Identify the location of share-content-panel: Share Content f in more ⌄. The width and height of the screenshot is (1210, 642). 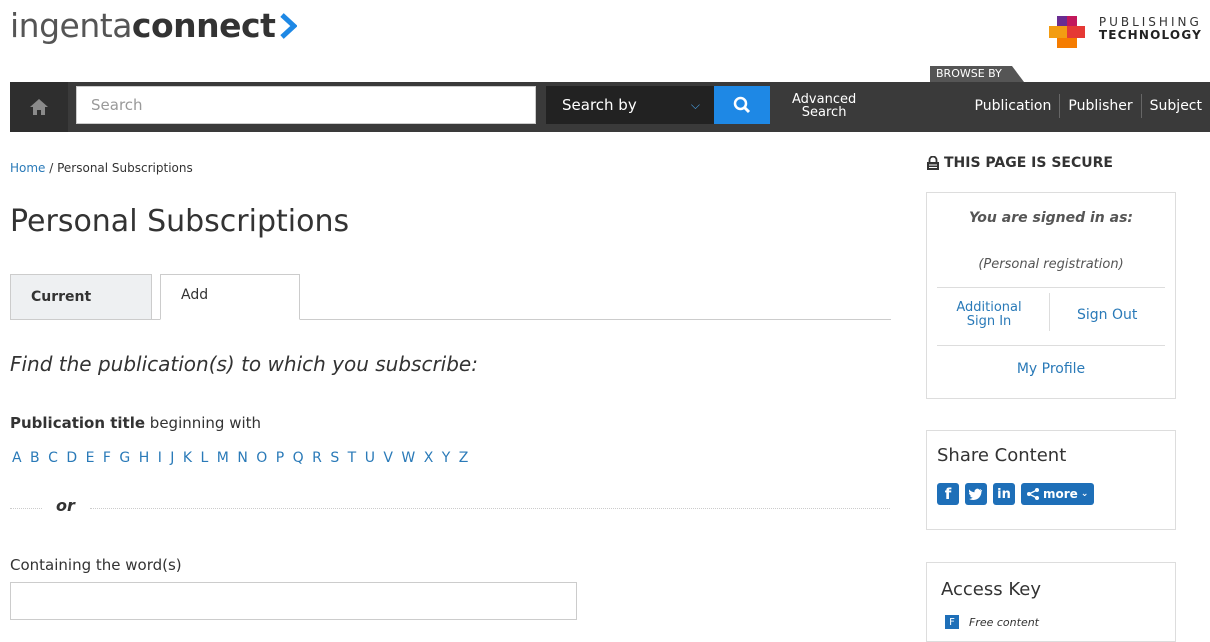
(1051, 480).